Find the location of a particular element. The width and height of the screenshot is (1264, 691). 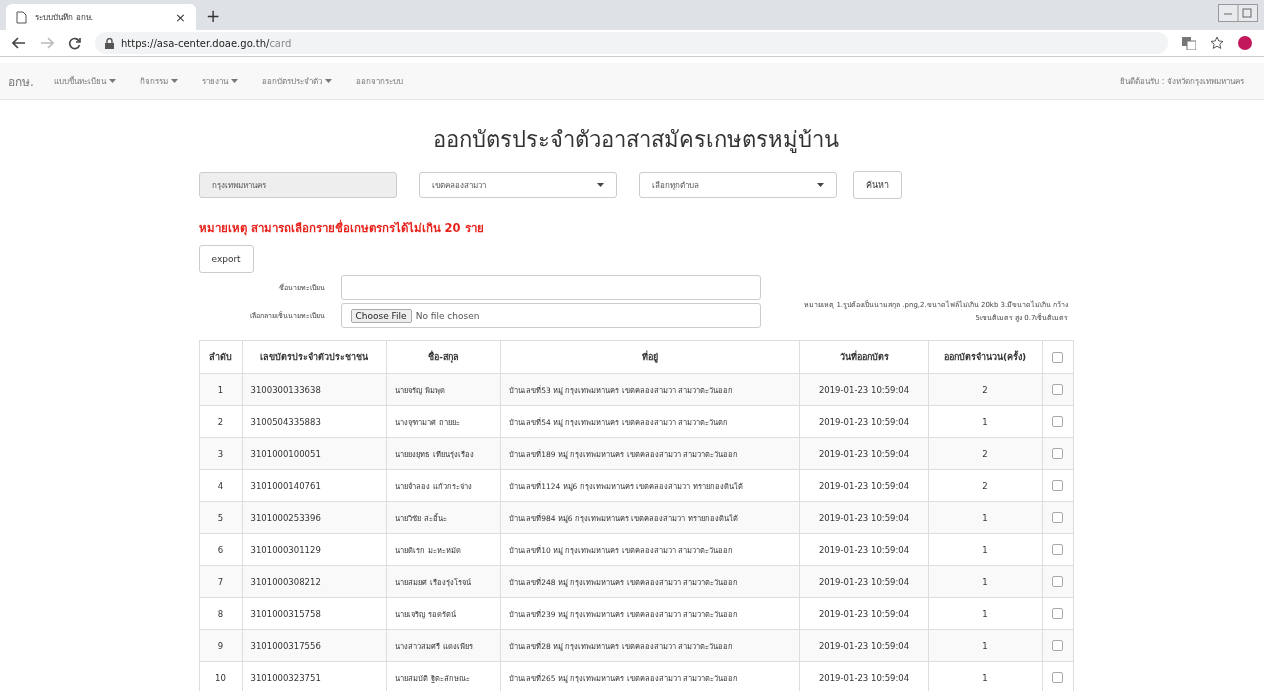

reload-icon is located at coordinates (74, 43).